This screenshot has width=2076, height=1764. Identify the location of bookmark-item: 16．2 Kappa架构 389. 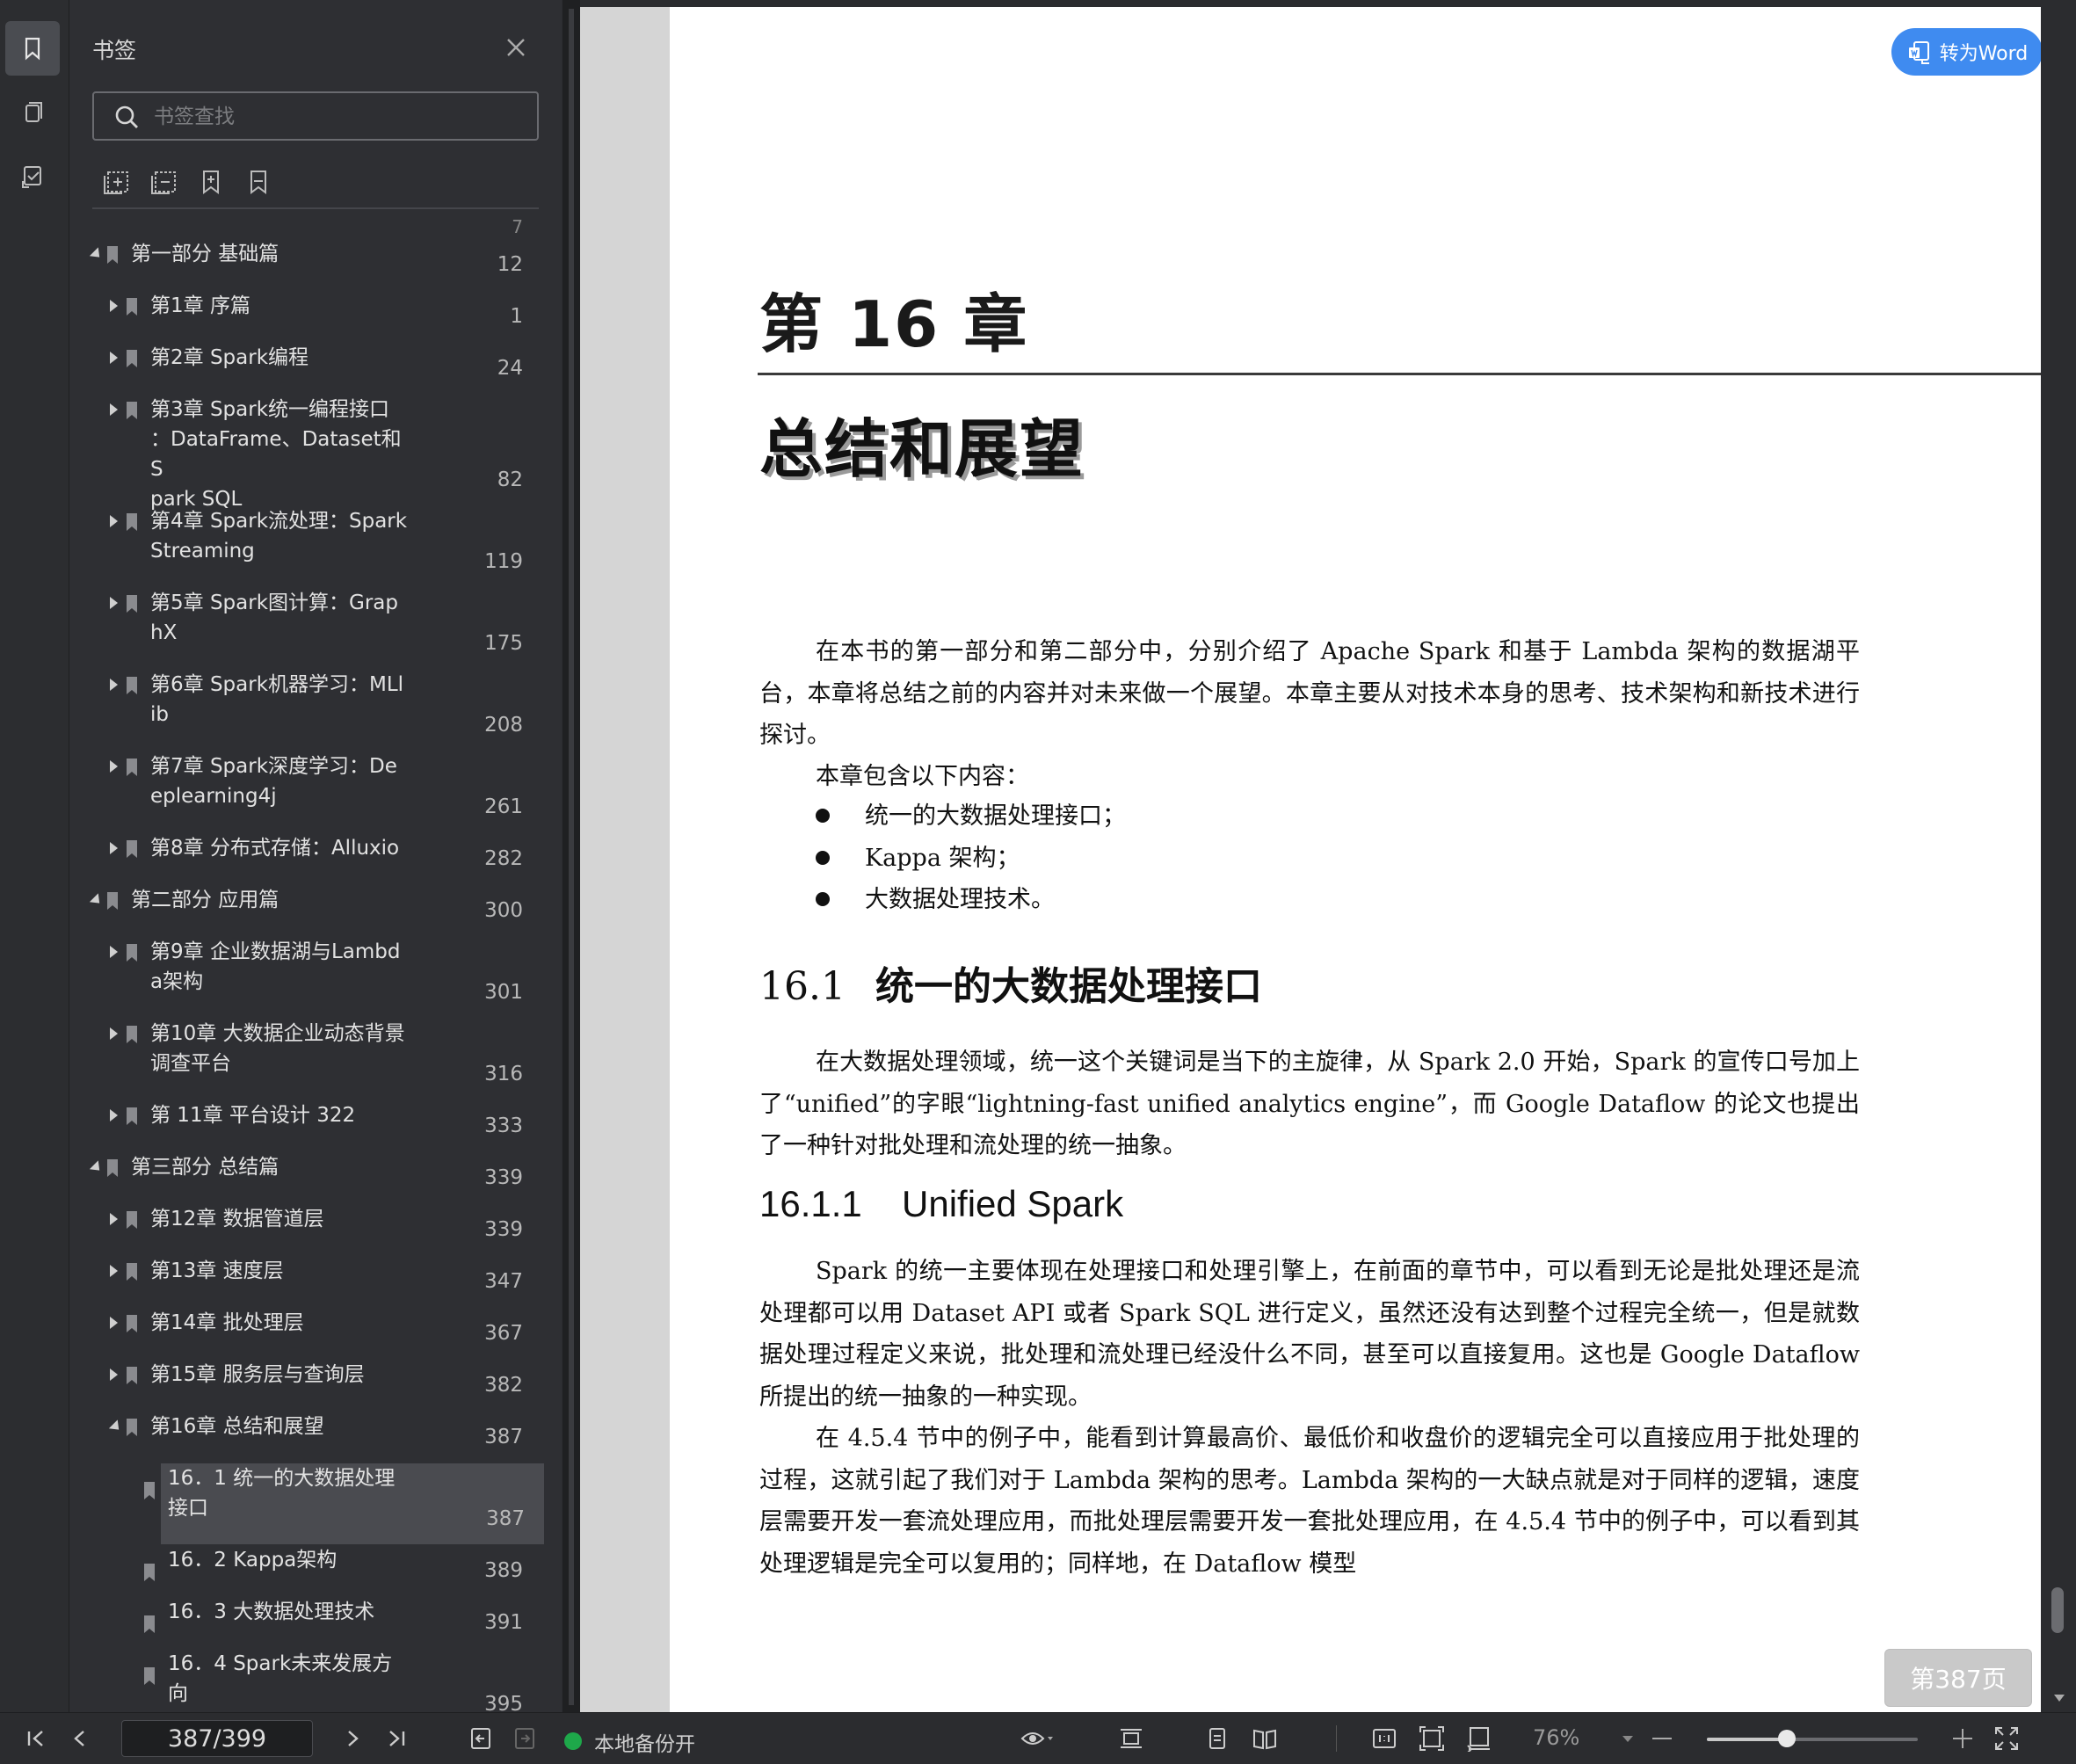
(306, 1570).